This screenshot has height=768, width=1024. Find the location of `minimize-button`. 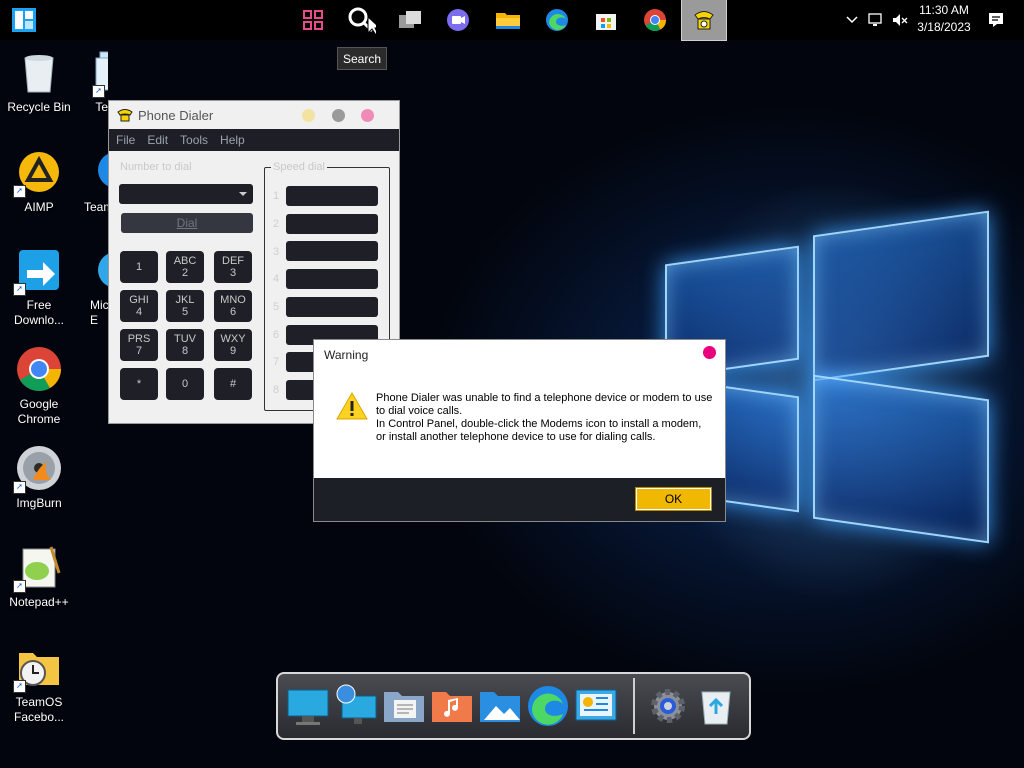

minimize-button is located at coordinates (308, 115).